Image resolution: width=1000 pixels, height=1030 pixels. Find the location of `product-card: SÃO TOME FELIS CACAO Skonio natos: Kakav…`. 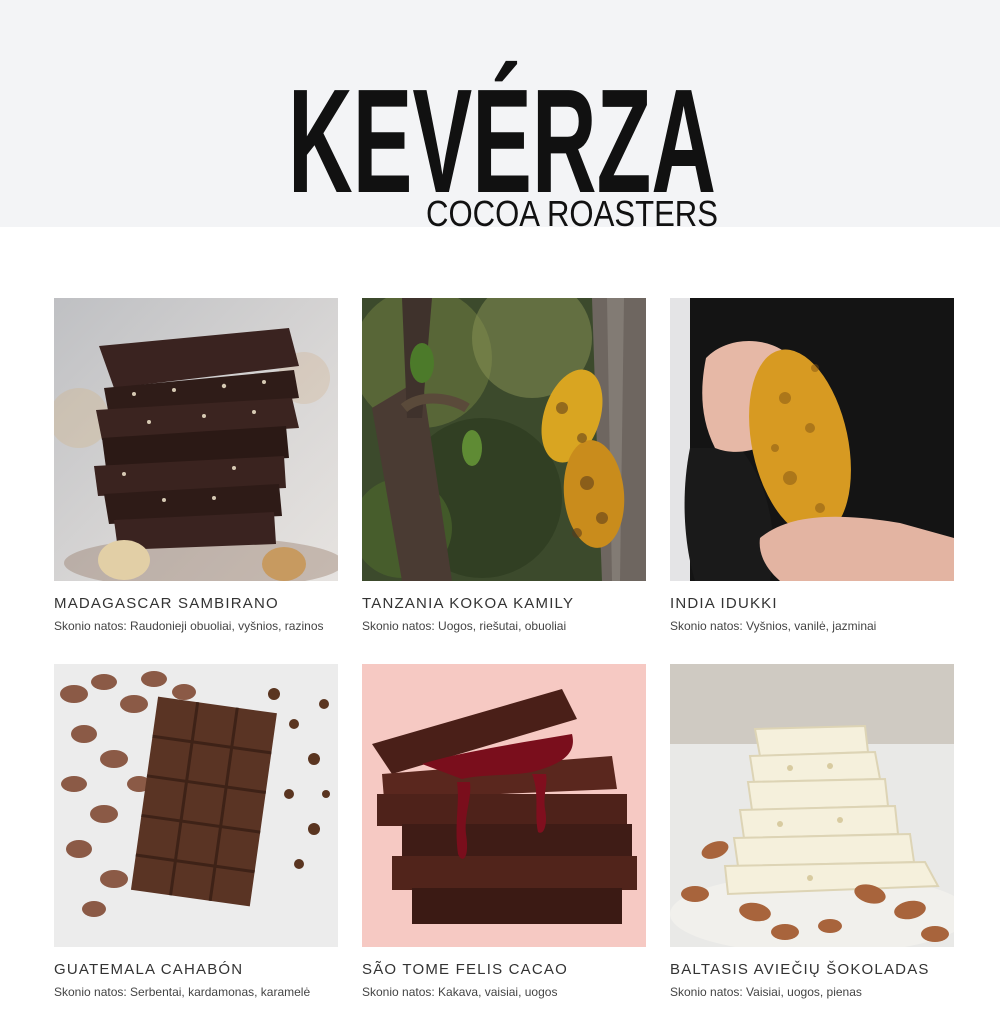

product-card: SÃO TOME FELIS CACAO Skonio natos: Kakav… is located at coordinates (504, 847).